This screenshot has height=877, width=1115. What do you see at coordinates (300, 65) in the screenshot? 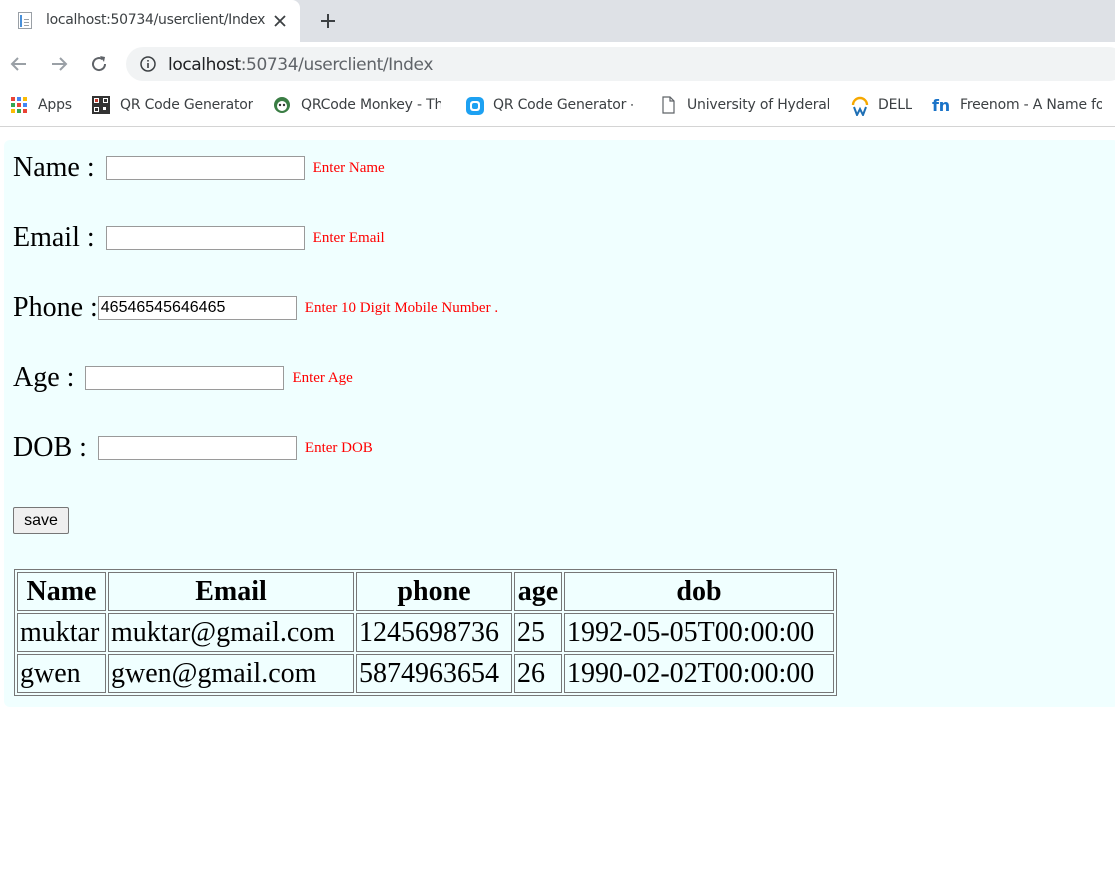
I see `url-text: localhost:50734/userclient/Index` at bounding box center [300, 65].